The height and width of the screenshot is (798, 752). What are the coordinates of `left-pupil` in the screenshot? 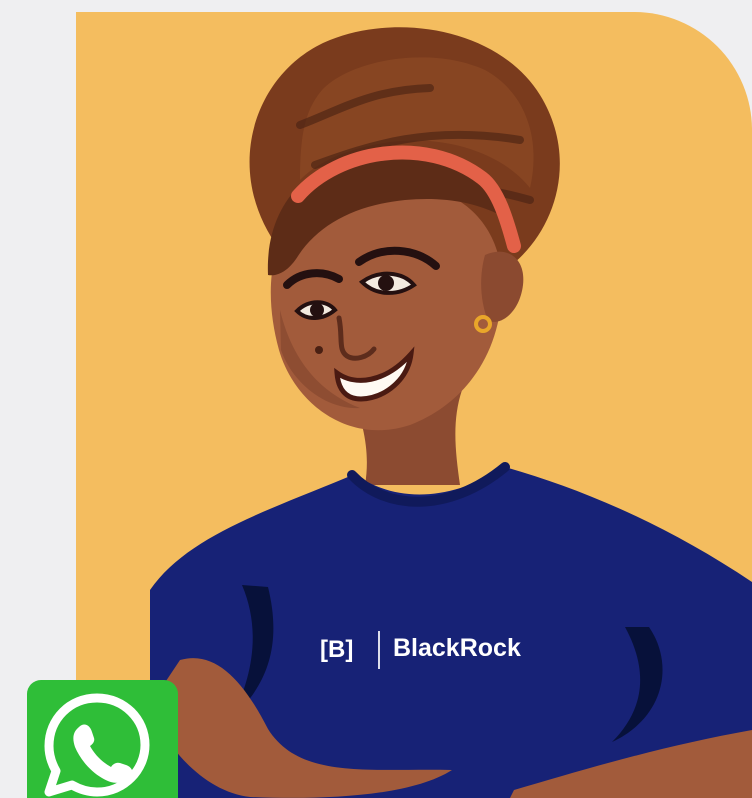 It's located at (317, 310).